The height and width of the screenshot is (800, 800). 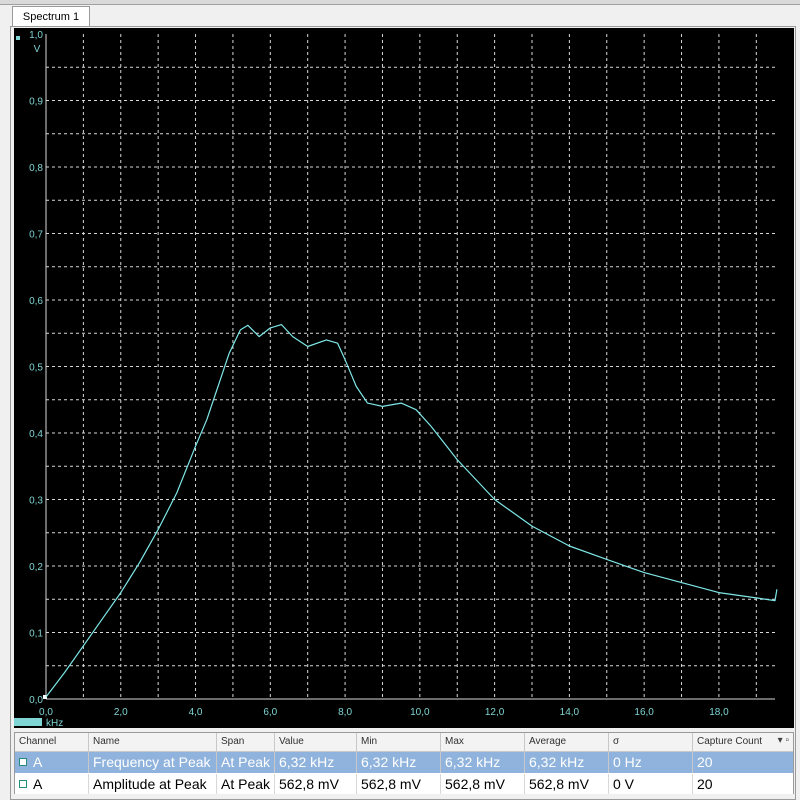 What do you see at coordinates (270, 712) in the screenshot?
I see `x-tick-label: 6,0` at bounding box center [270, 712].